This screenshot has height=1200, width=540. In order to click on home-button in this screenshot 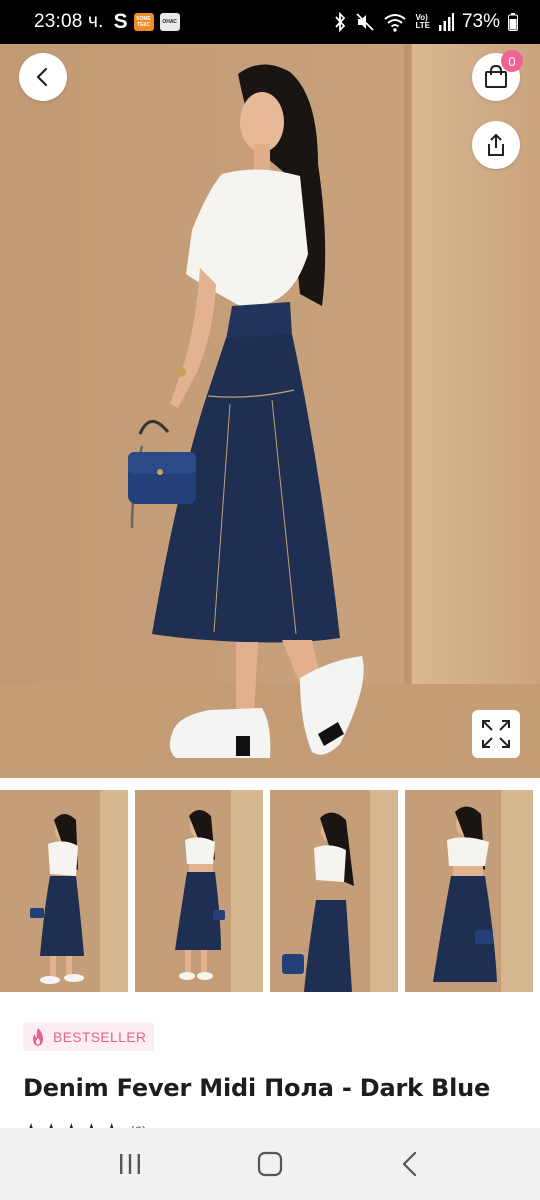, I will do `click(270, 1164)`.